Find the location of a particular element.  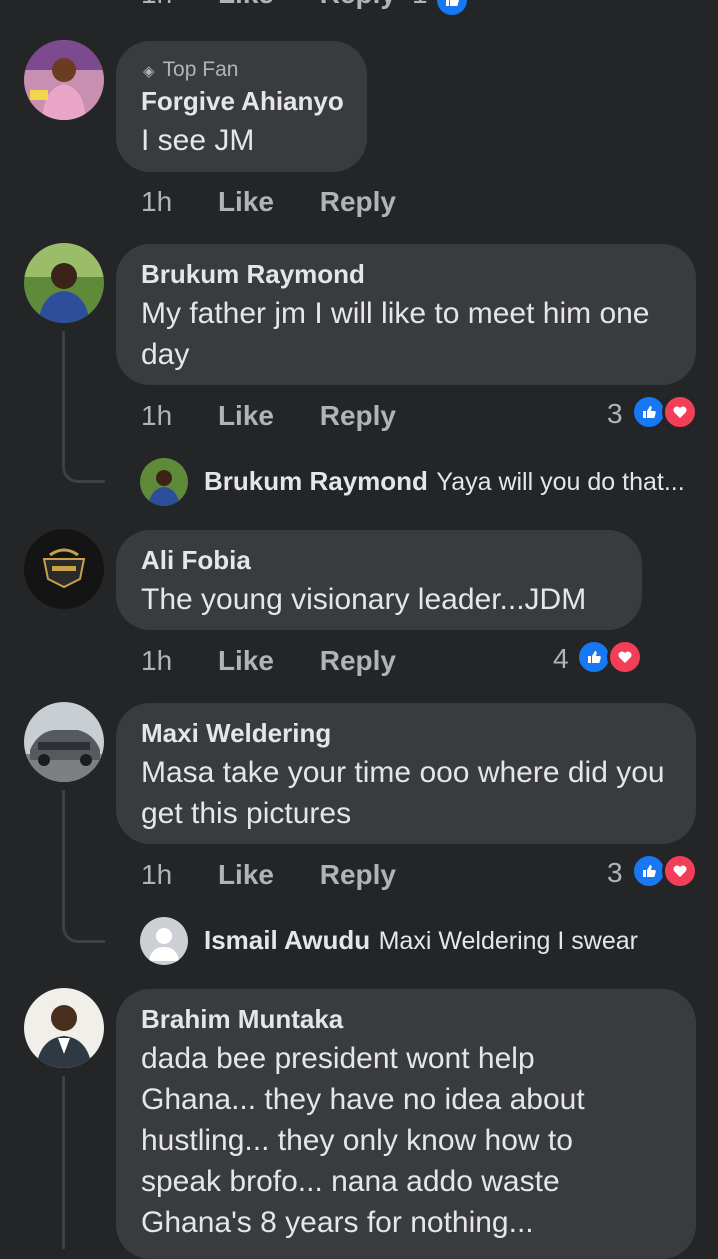

partial-comment-actions: 1h Like Reply is located at coordinates (268, 5).